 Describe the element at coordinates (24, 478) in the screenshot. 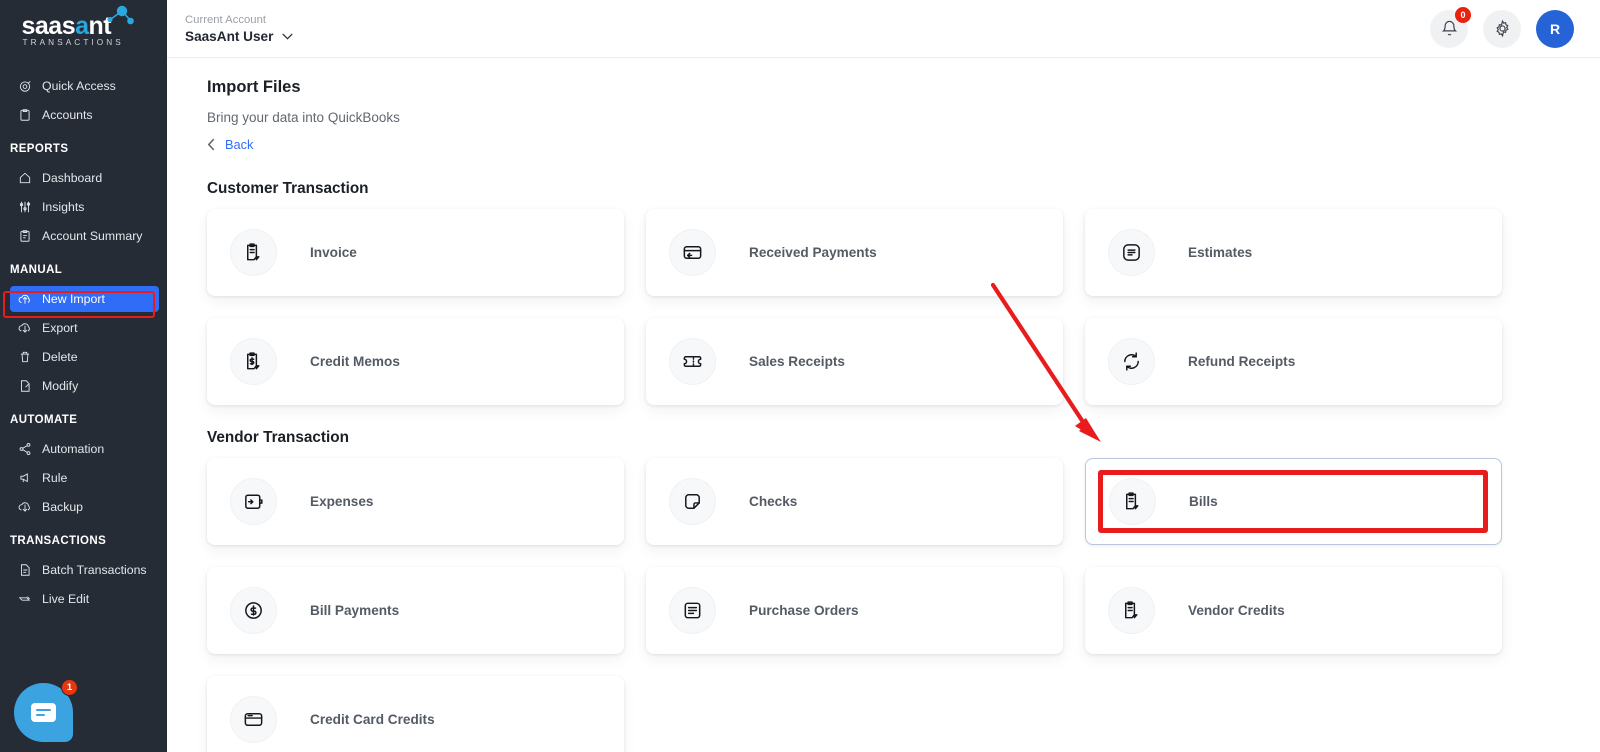

I see `megaphone-icon` at that location.